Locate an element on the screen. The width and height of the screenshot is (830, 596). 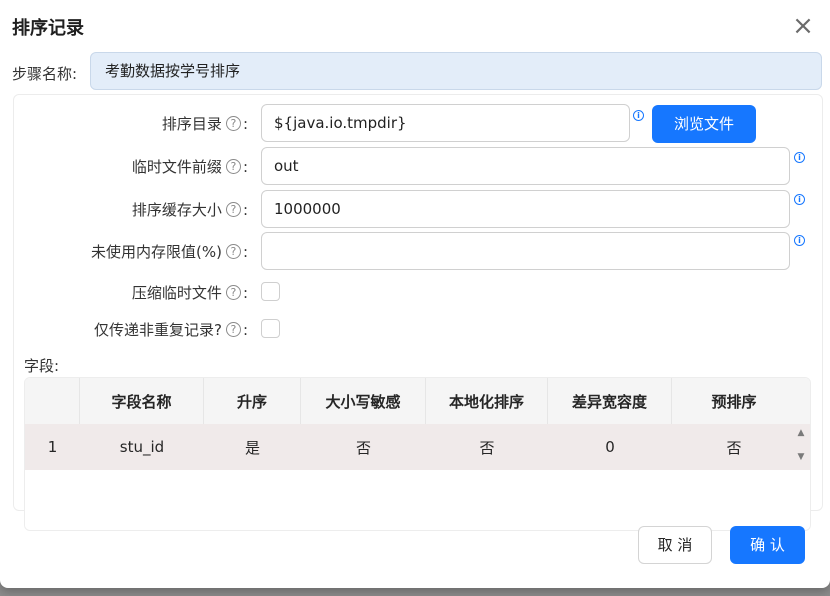
table-header: 字段名称 升序 大小写敏感 本地化排序 差异宽容度 预排序 is located at coordinates (417, 401).